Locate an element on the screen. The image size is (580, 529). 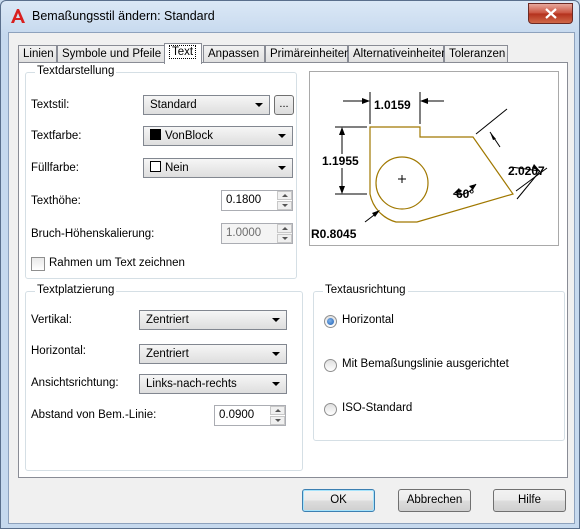
group-legend: Textplatzierung is located at coordinates (76, 290).